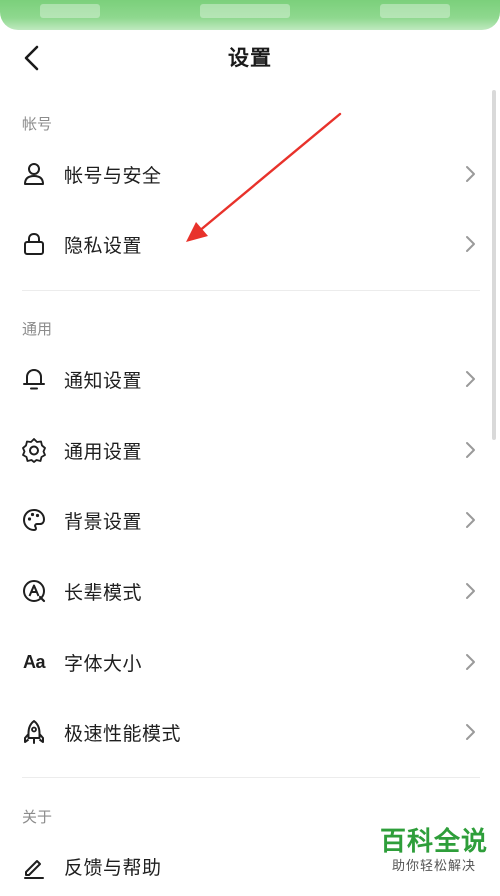 The width and height of the screenshot is (500, 896). I want to click on page-title: 设置, so click(250, 58).